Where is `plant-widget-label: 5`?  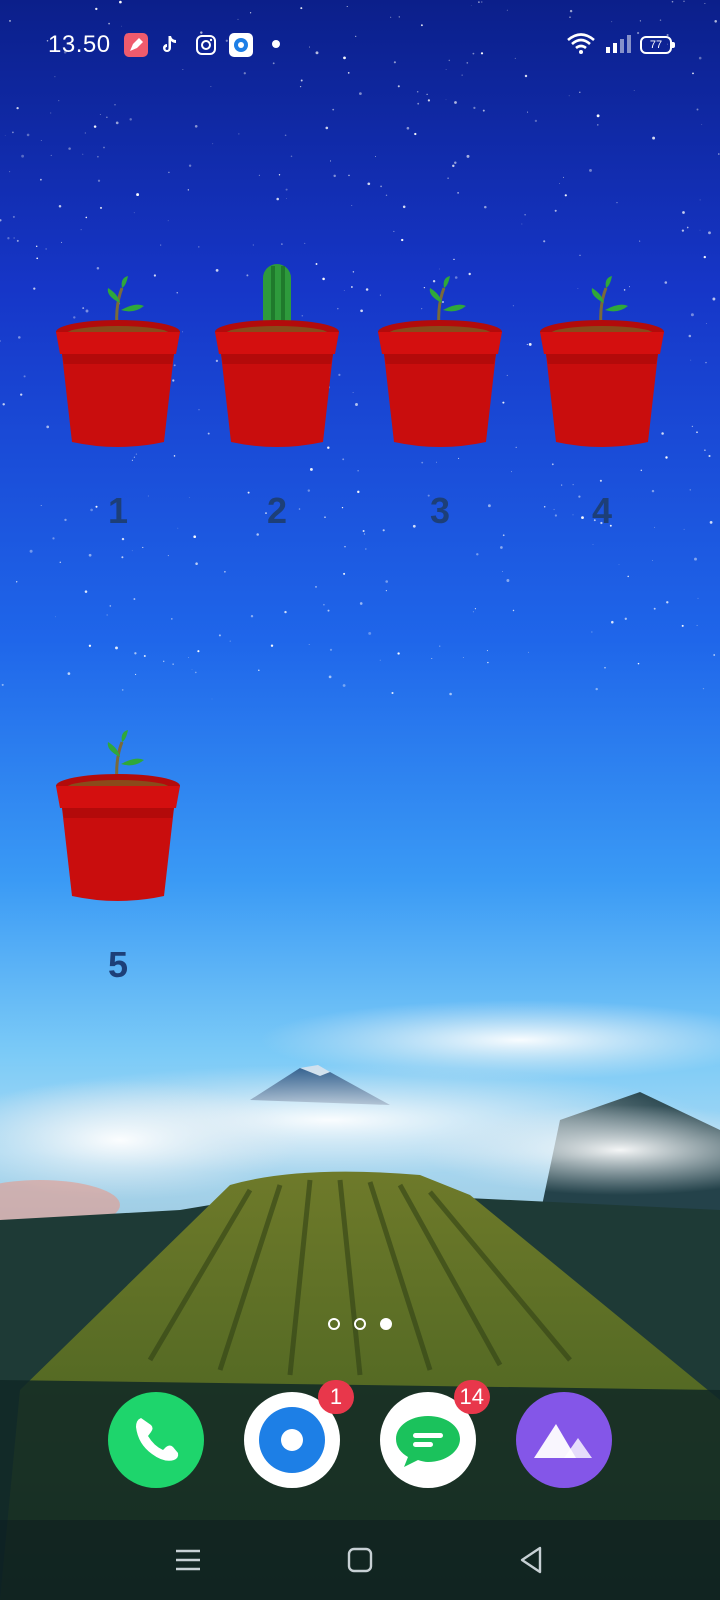
plant-widget-label: 5 is located at coordinates (118, 964).